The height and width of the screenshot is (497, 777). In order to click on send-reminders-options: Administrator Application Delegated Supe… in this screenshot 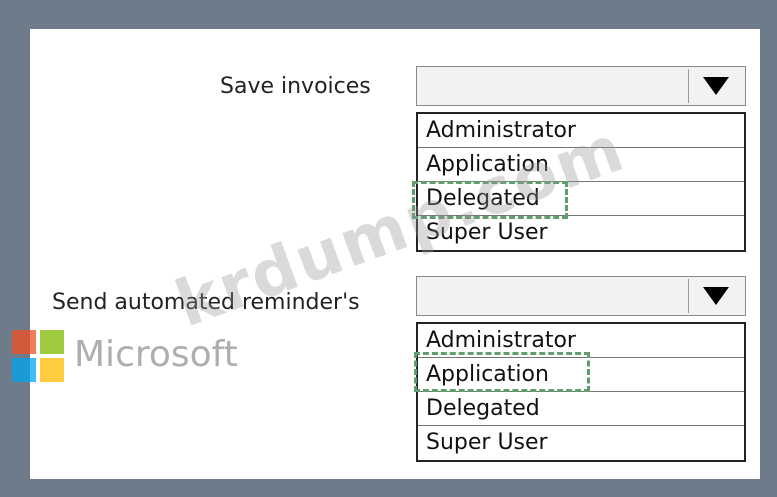, I will do `click(581, 392)`.